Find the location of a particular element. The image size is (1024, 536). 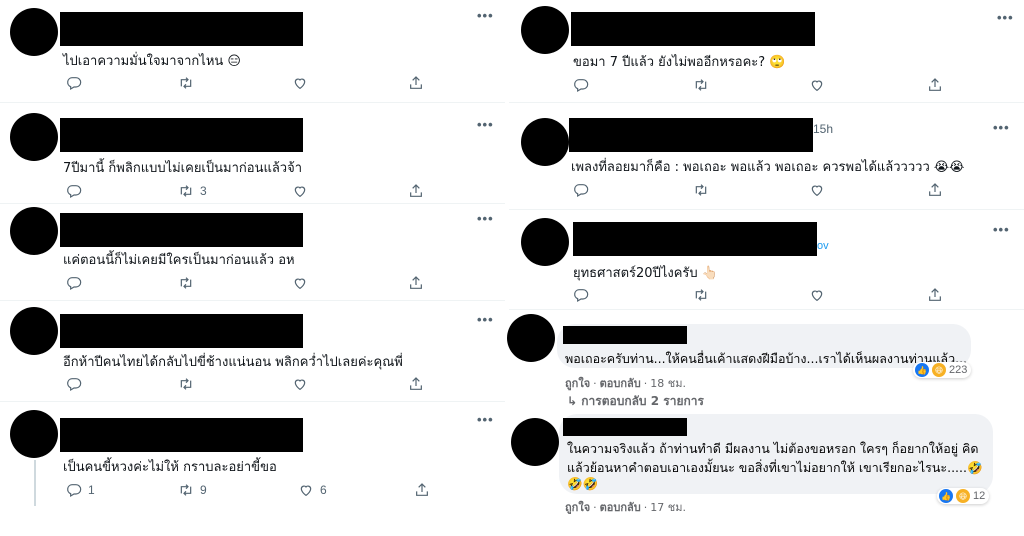

comment-meta: ถูกใจ · ตอบกลับ · 17 ชม. is located at coordinates (625, 507).